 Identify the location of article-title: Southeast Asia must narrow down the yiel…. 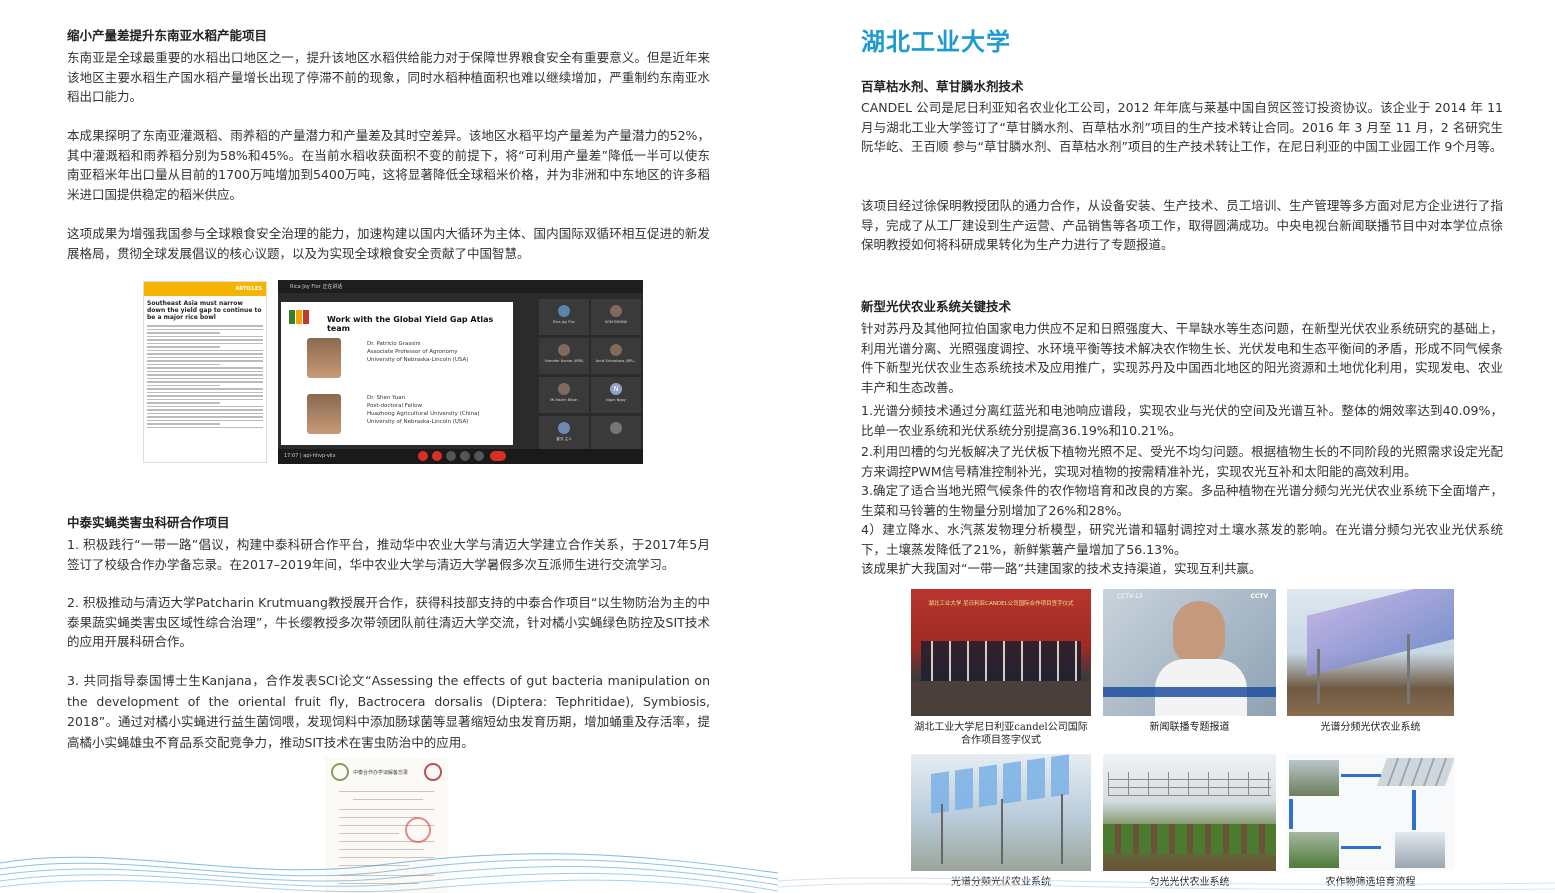
(204, 310).